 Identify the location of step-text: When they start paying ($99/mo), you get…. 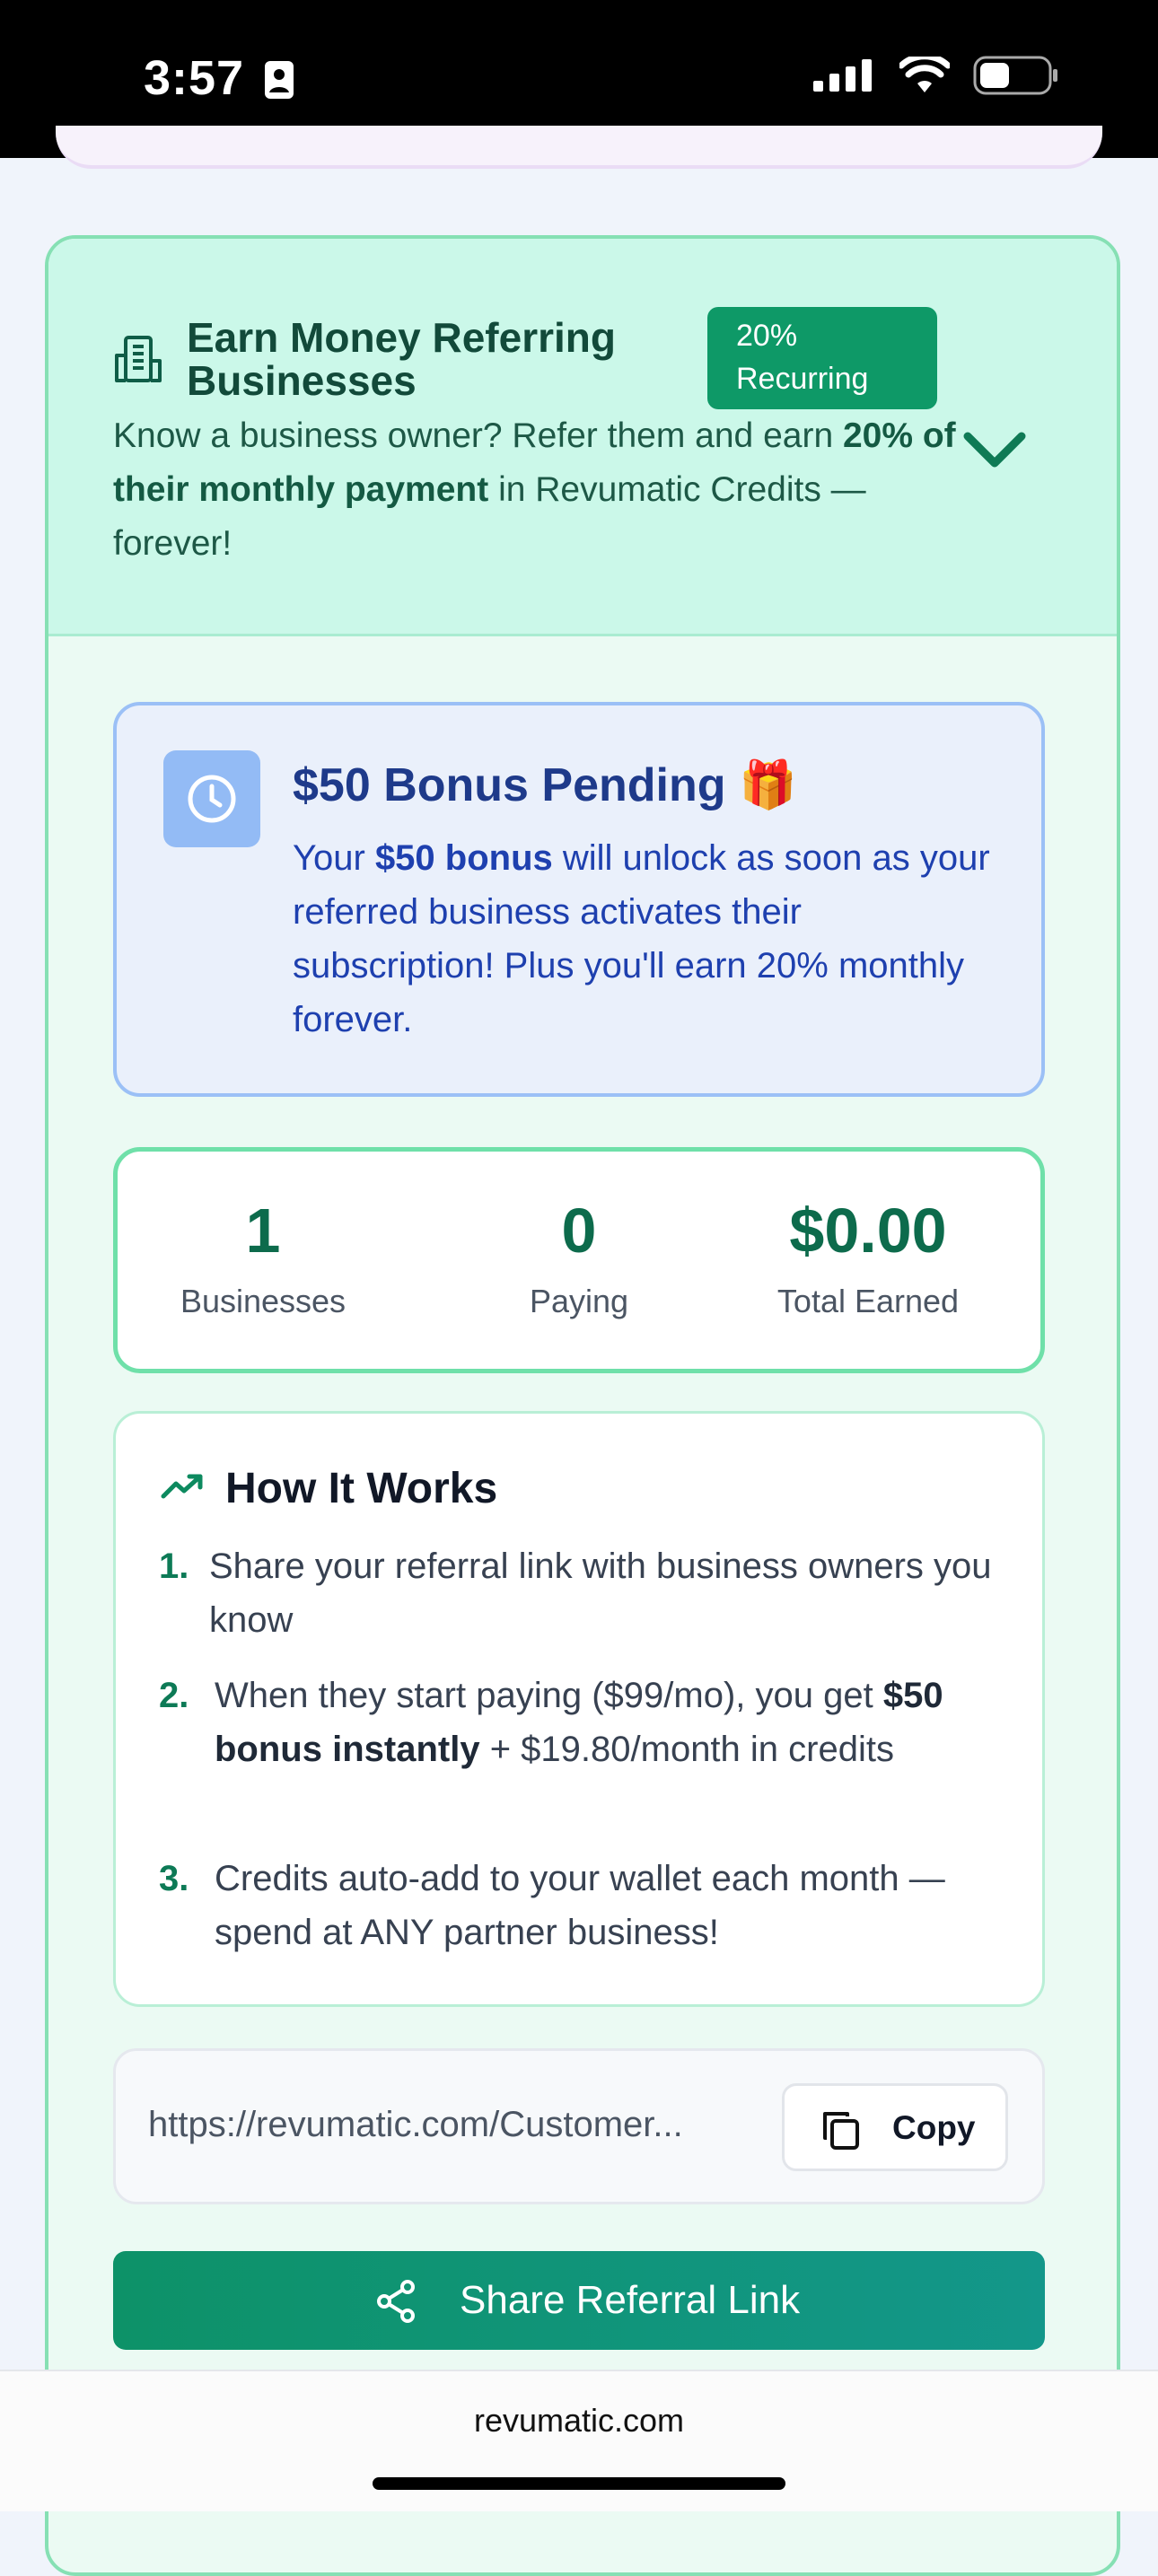
(614, 1722).